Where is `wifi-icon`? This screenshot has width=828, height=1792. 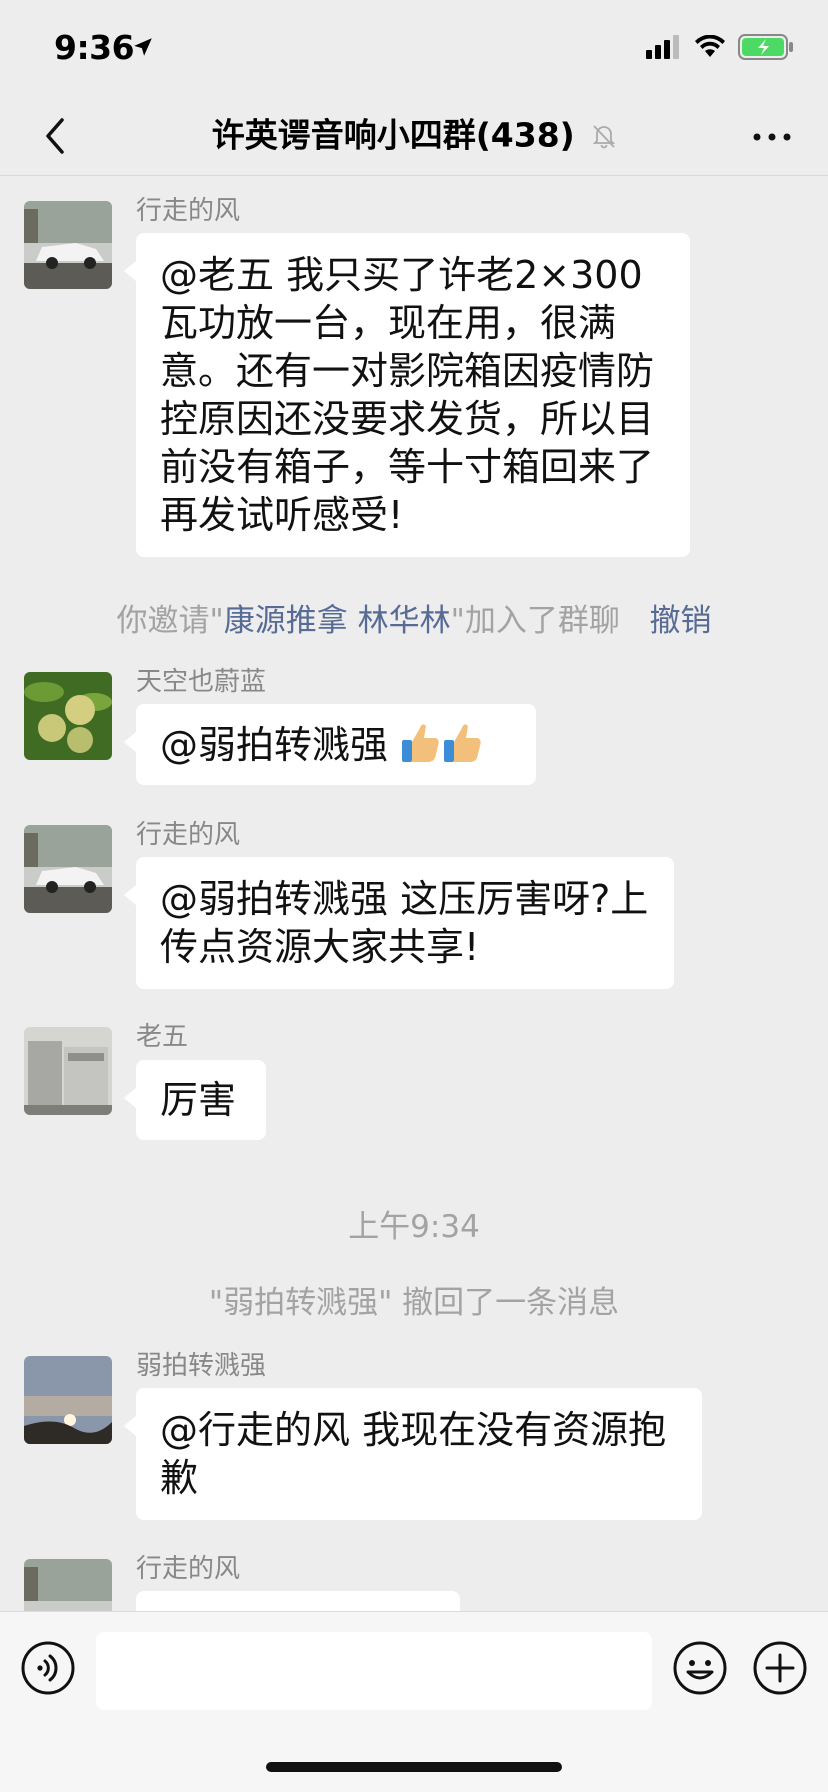 wifi-icon is located at coordinates (710, 46).